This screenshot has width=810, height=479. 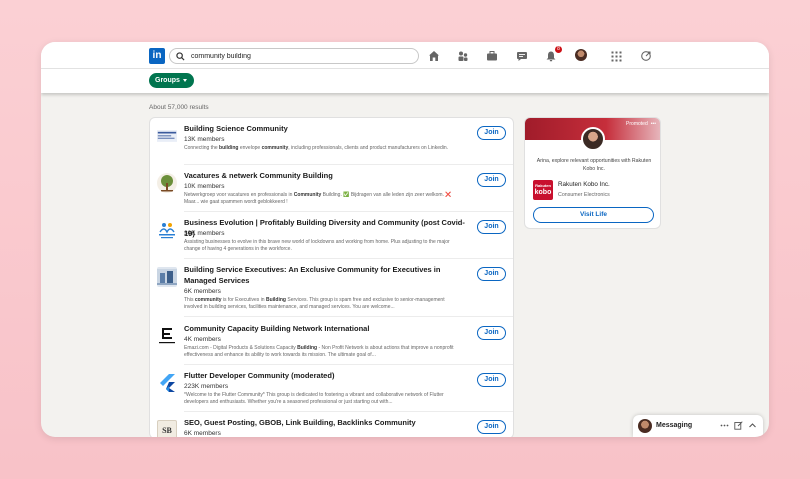 What do you see at coordinates (204, 233) in the screenshot?
I see `group-members: 30K members` at bounding box center [204, 233].